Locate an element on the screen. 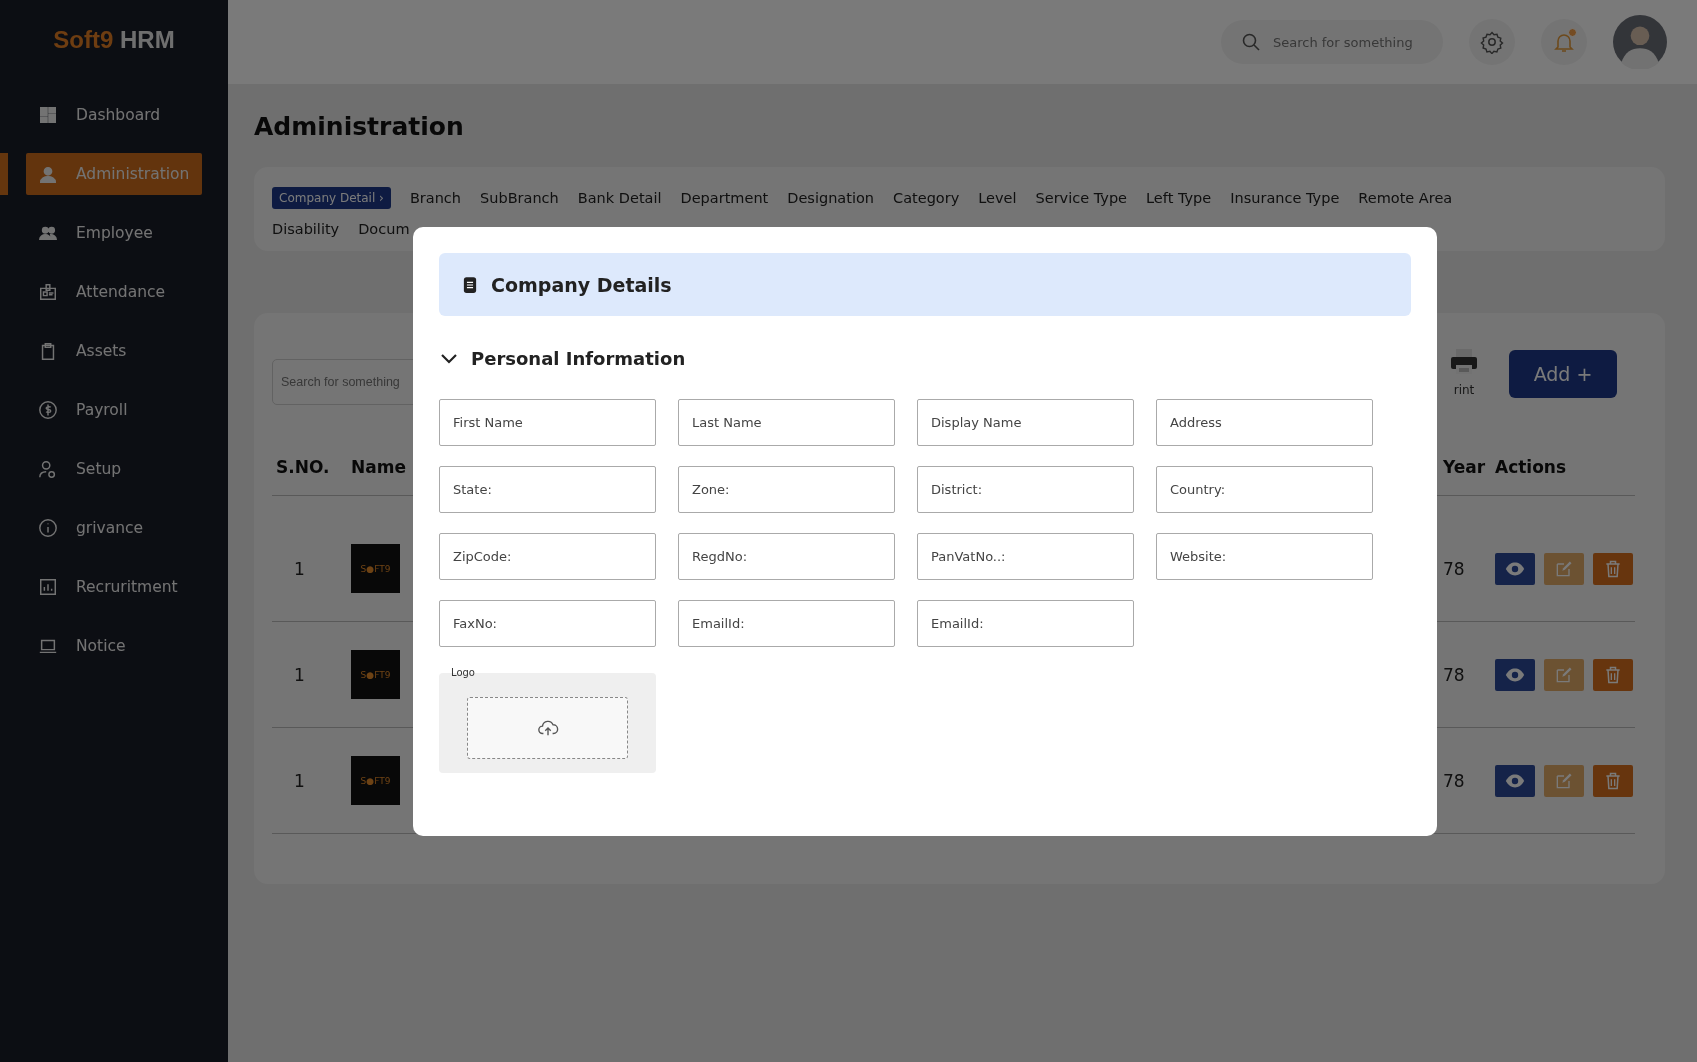 The width and height of the screenshot is (1697, 1062). column-header: Actions is located at coordinates (1531, 467).